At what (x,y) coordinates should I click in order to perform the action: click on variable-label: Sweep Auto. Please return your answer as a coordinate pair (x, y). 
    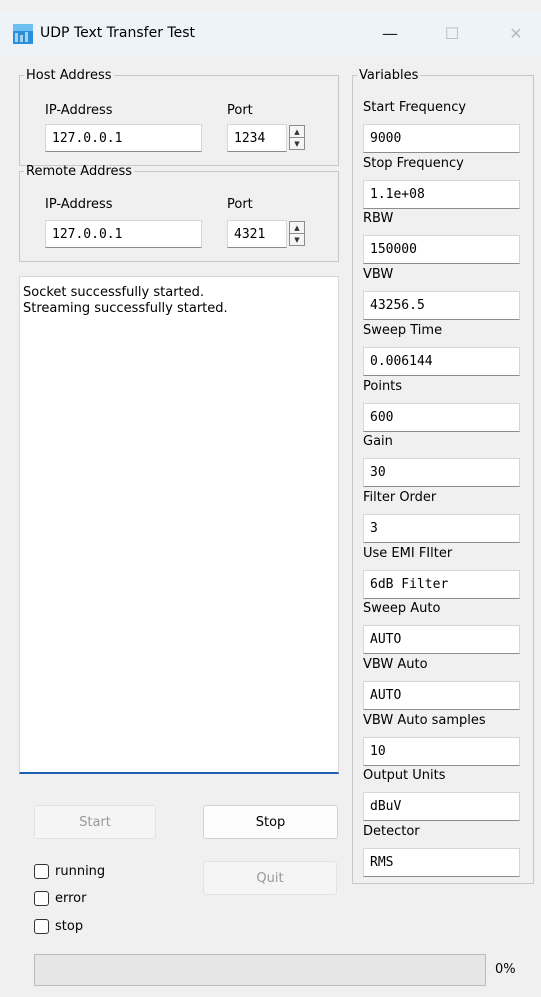
    Looking at the image, I should click on (402, 608).